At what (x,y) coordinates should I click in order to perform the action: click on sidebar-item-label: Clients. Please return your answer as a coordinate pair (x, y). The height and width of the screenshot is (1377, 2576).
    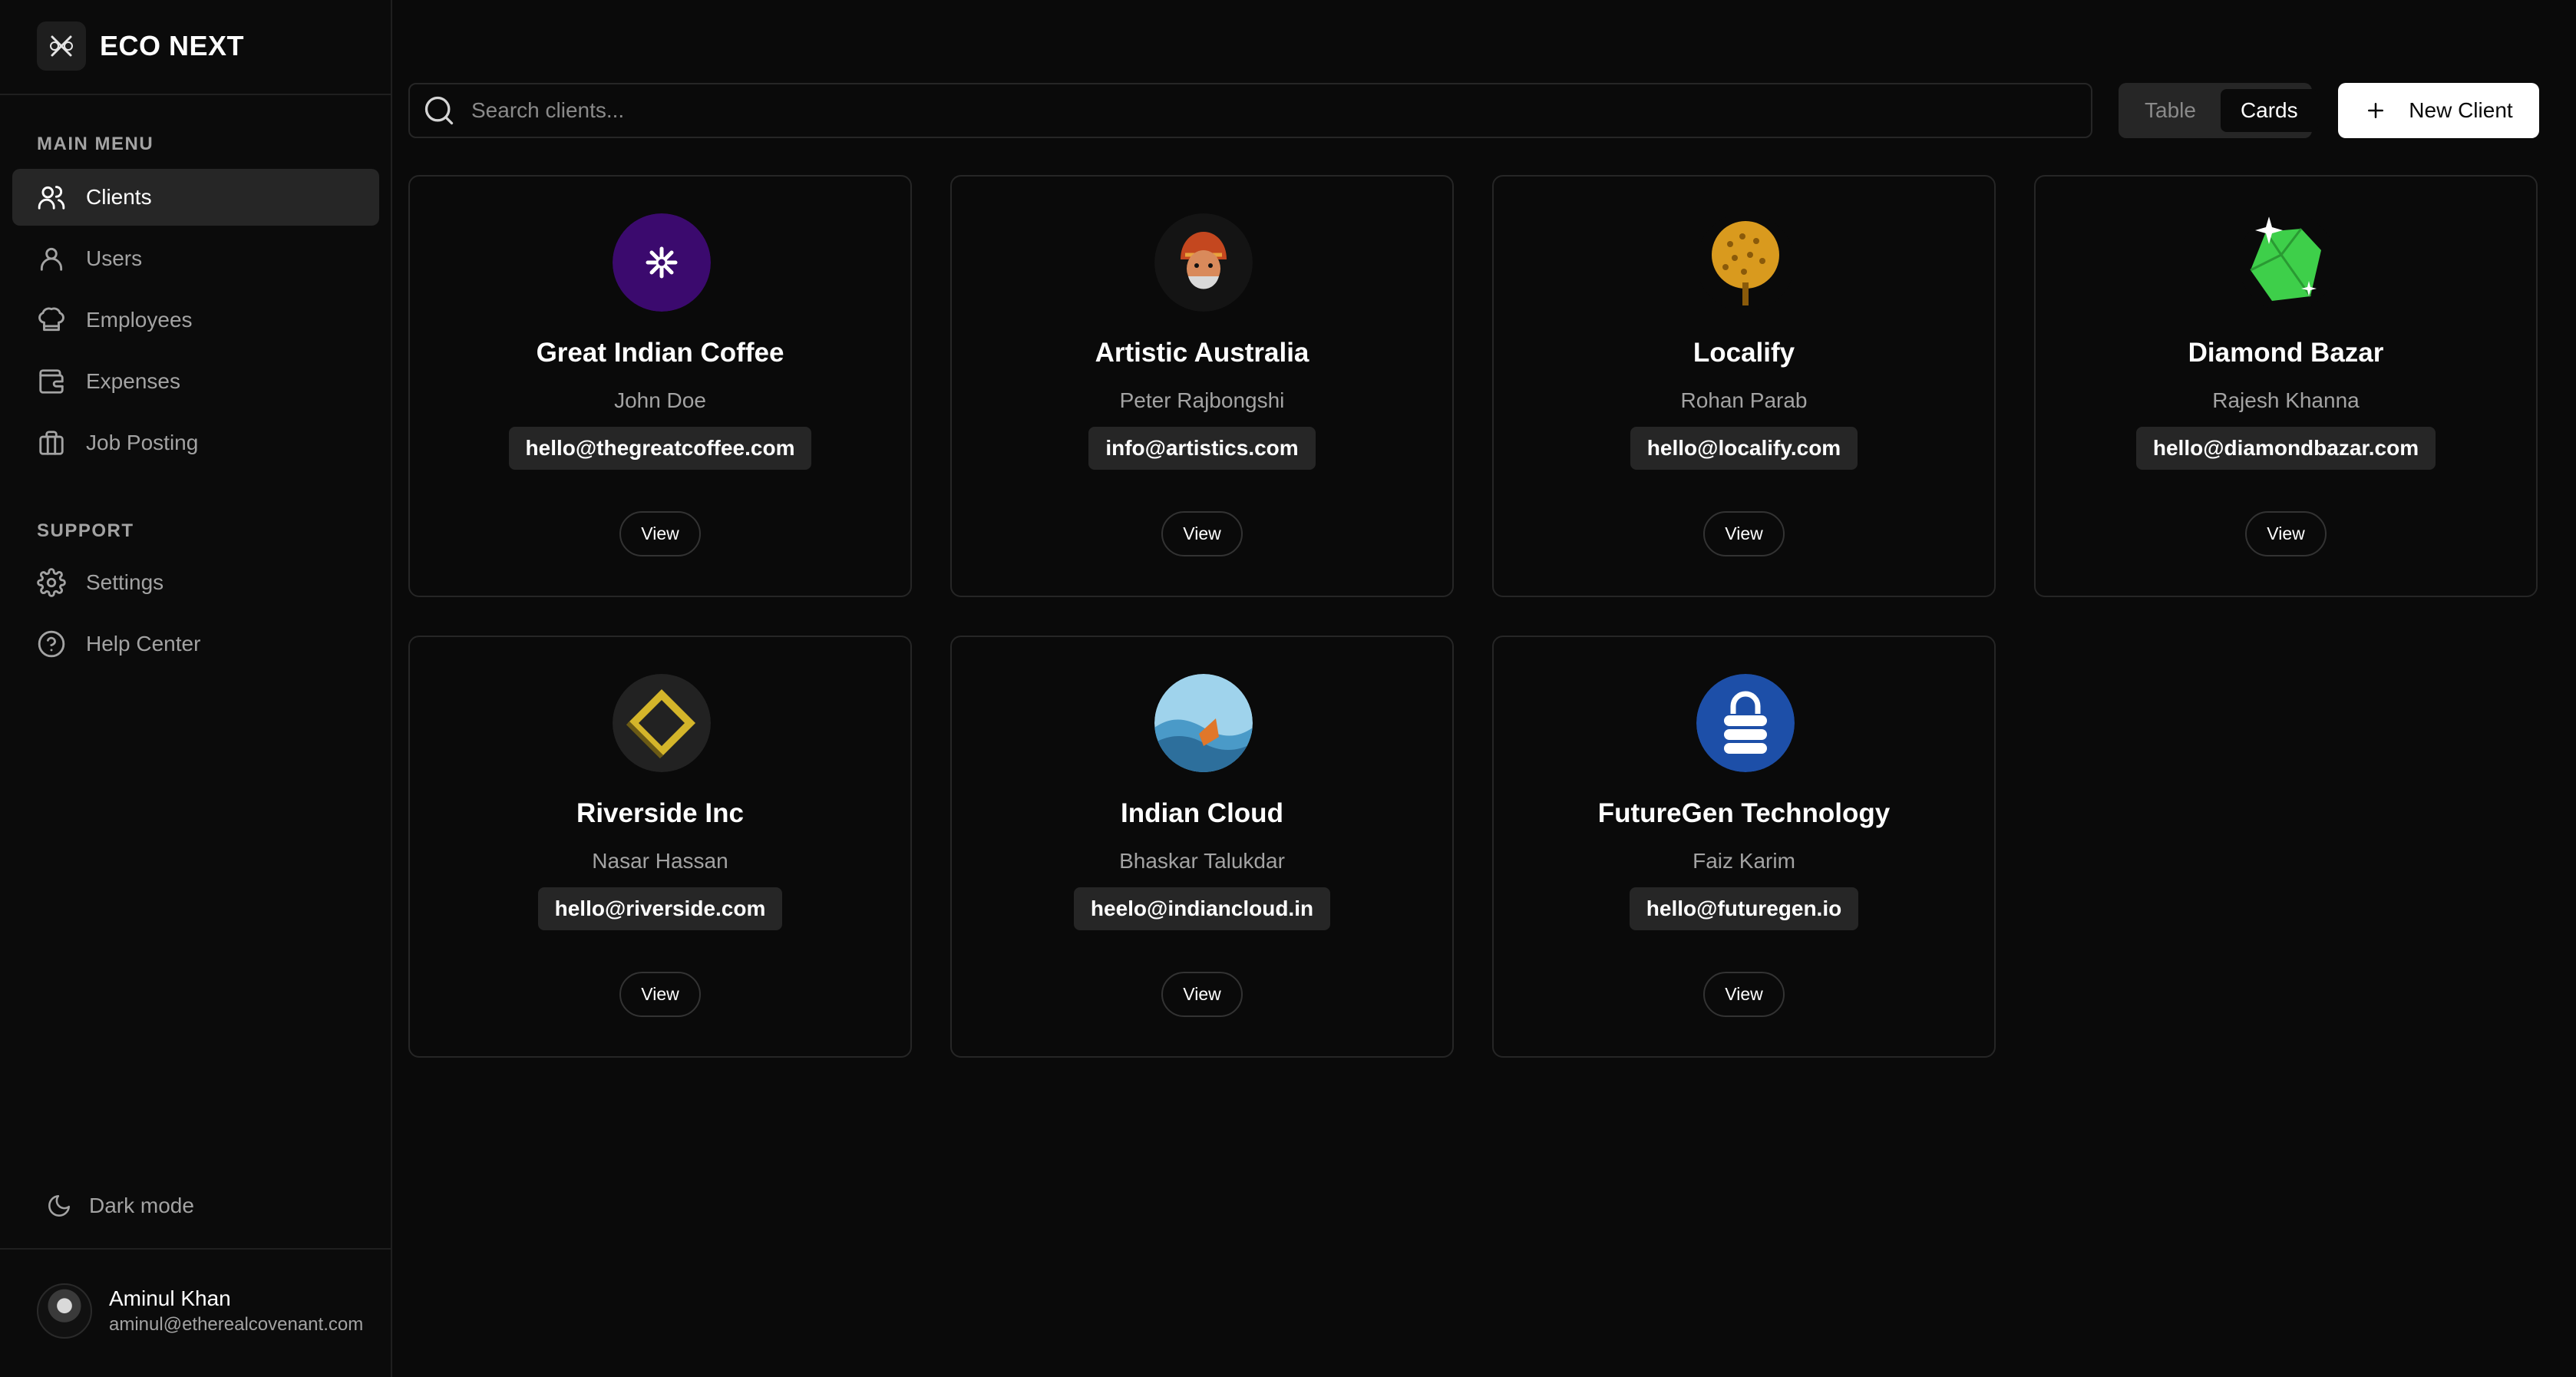
    Looking at the image, I should click on (119, 197).